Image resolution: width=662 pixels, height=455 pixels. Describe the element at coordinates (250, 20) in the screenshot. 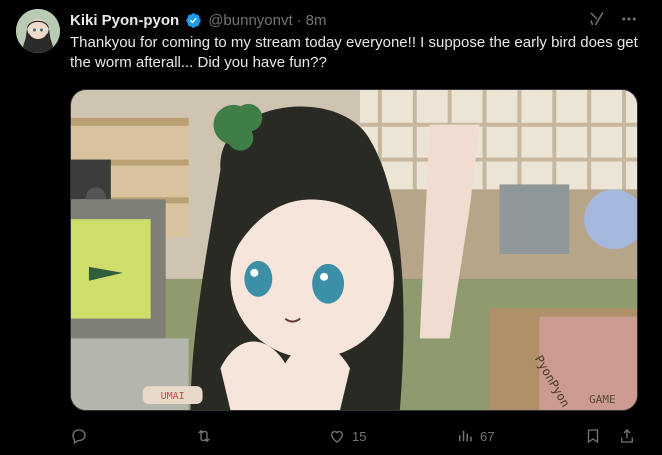

I see `handle: @bunnyonvt` at that location.